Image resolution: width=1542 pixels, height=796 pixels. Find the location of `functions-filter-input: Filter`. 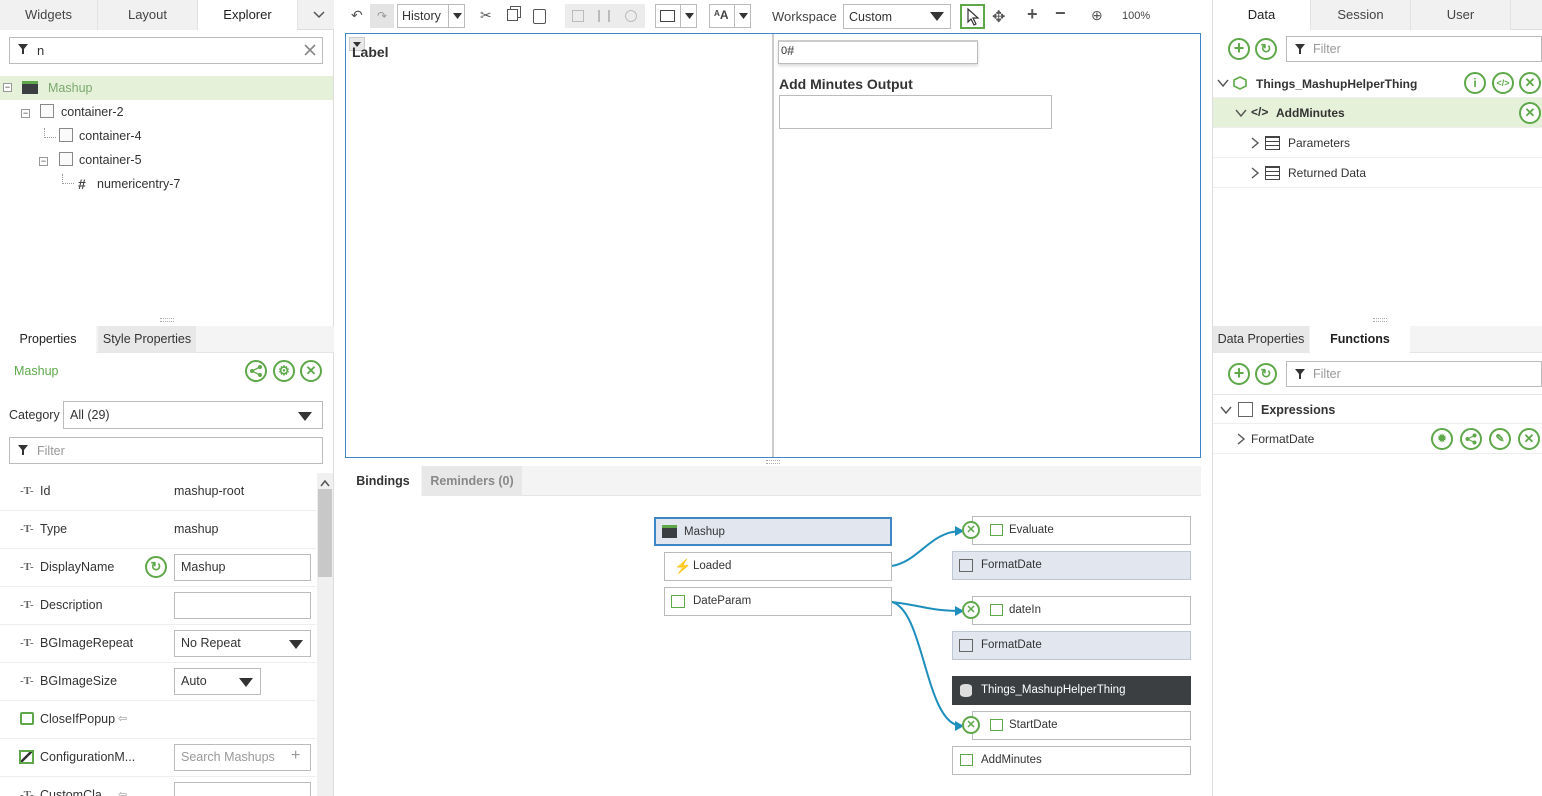

functions-filter-input: Filter is located at coordinates (1414, 374).